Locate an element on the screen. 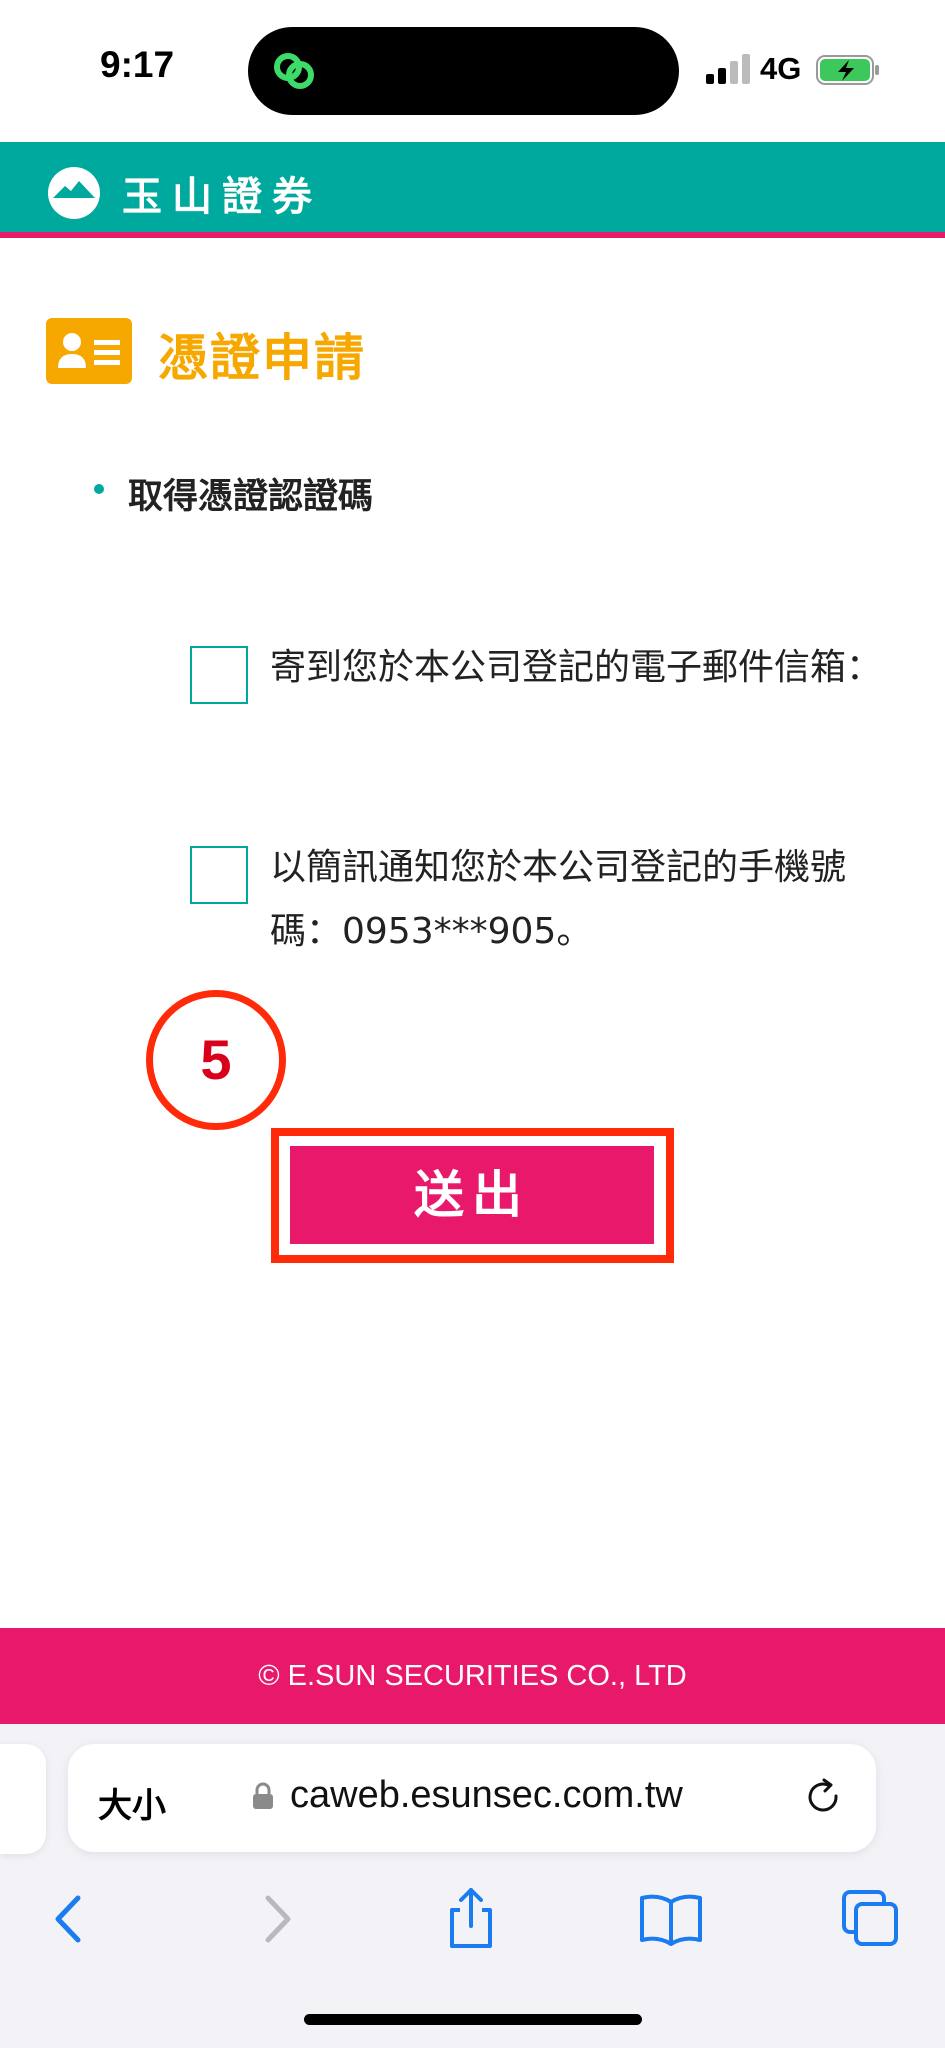 This screenshot has width=945, height=2048. email-option-label: 寄到您於本公司登記的電子郵件信箱： is located at coordinates (576, 667).